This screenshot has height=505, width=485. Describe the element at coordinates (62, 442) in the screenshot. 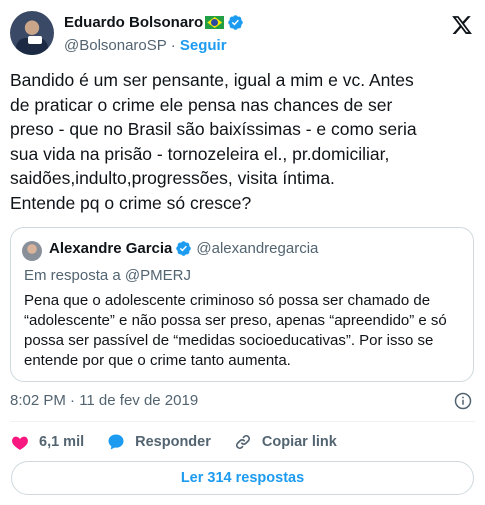

I see `like-count: 6,1 mil` at that location.